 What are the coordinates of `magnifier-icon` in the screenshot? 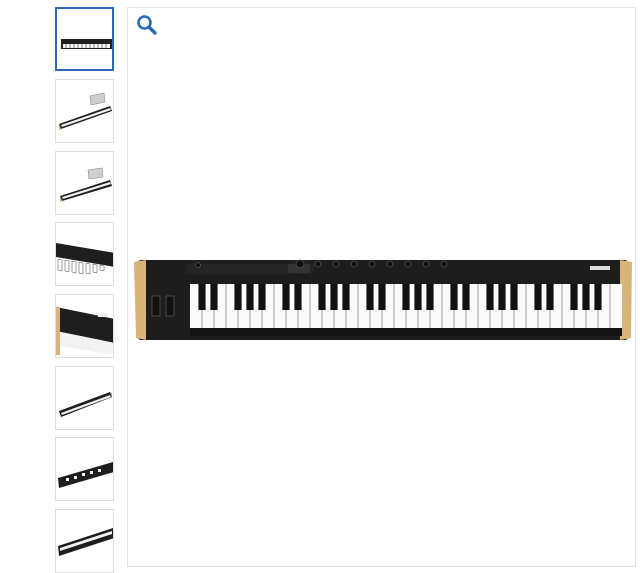 It's located at (147, 25).